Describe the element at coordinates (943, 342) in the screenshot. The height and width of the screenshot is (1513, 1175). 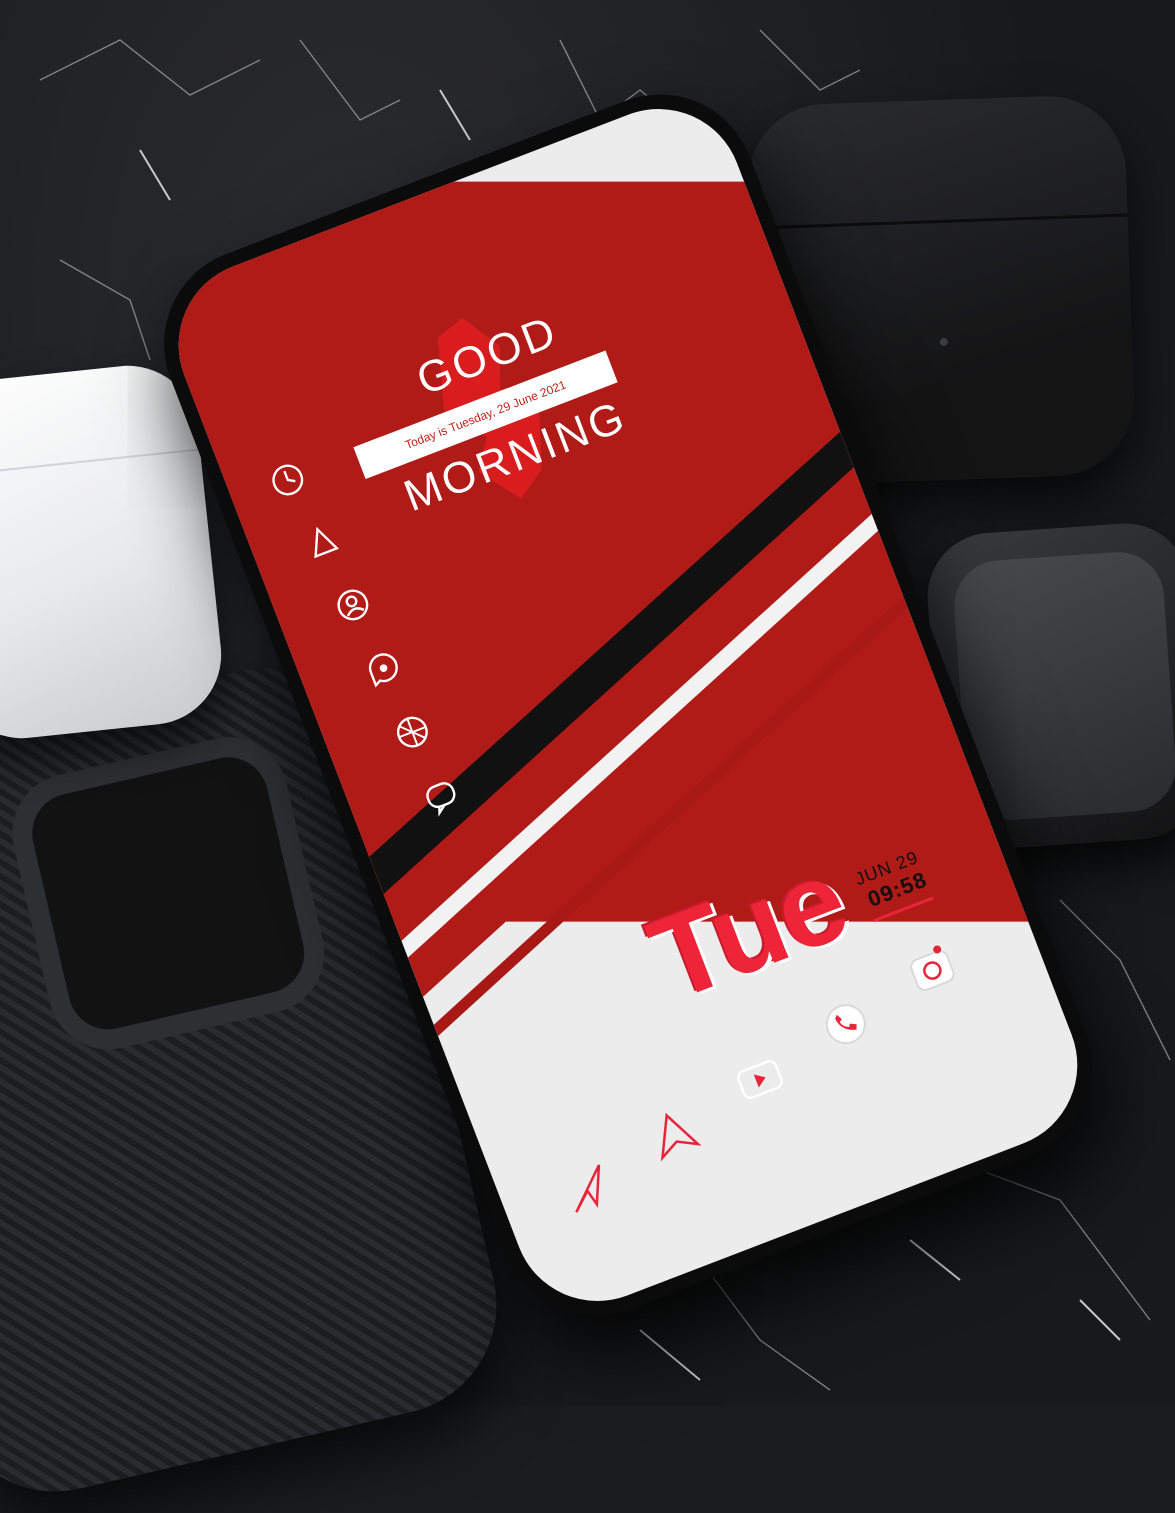
I see `case-led` at that location.